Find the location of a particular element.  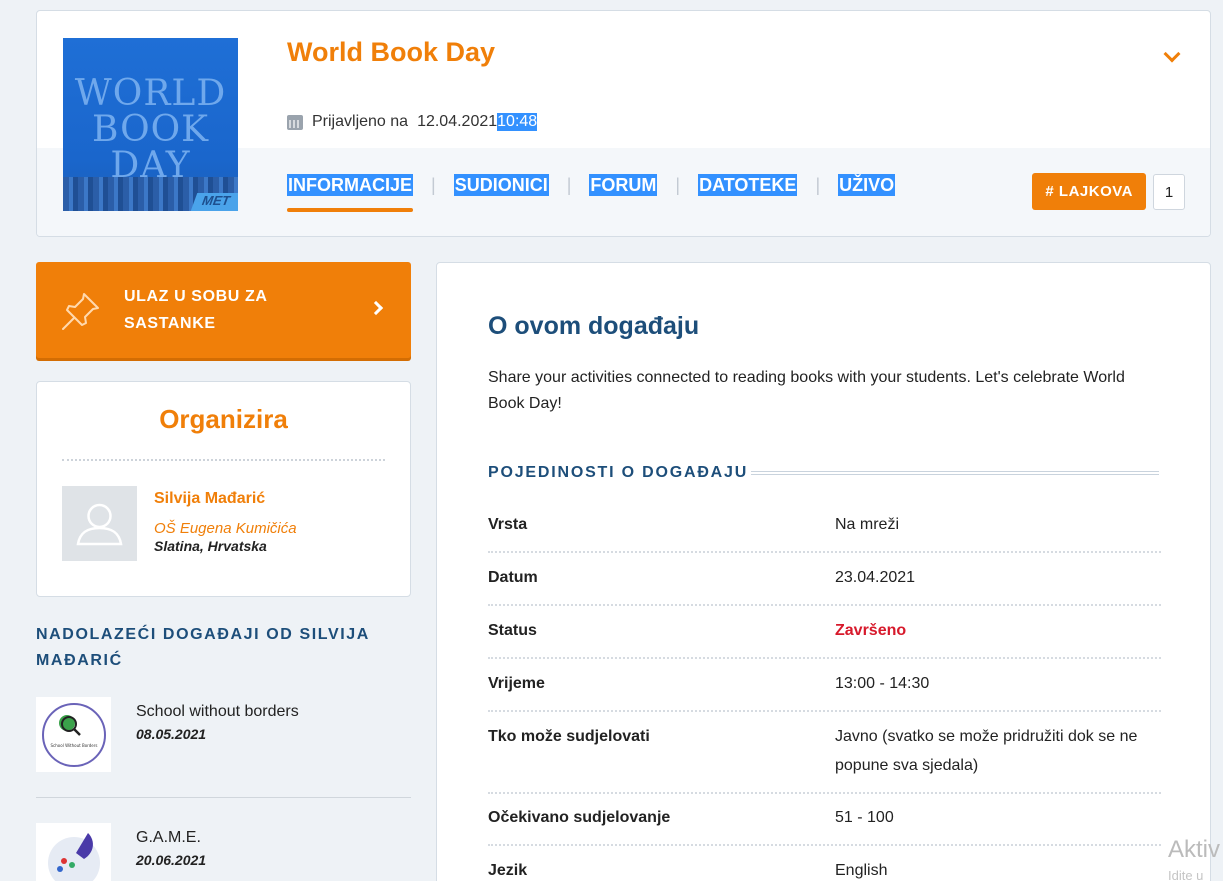

tab-informacije: INFORMACIJE is located at coordinates (350, 193).